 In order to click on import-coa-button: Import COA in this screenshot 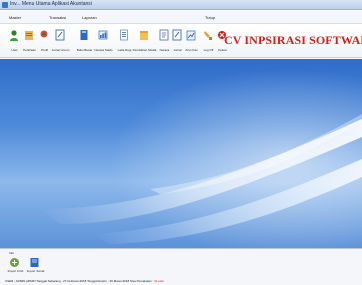, I will do `click(15, 266)`.